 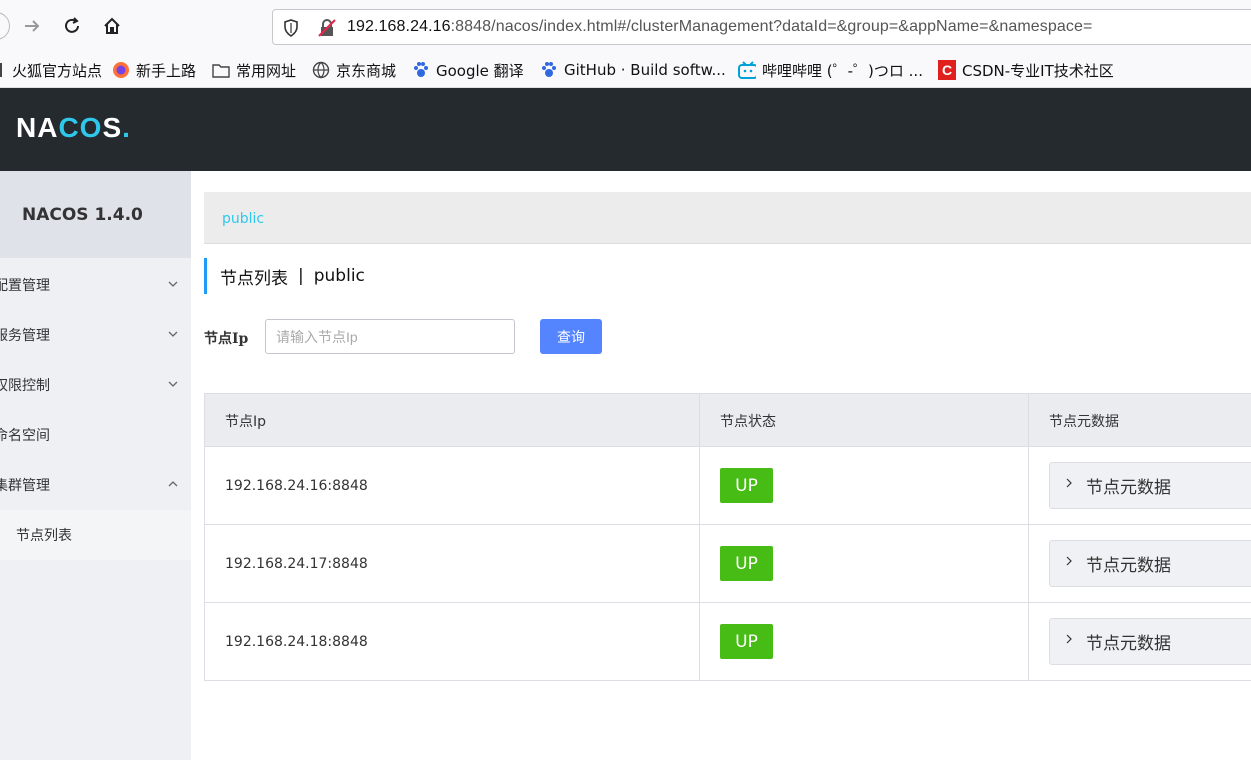 I want to click on reload-icon, so click(x=72, y=25).